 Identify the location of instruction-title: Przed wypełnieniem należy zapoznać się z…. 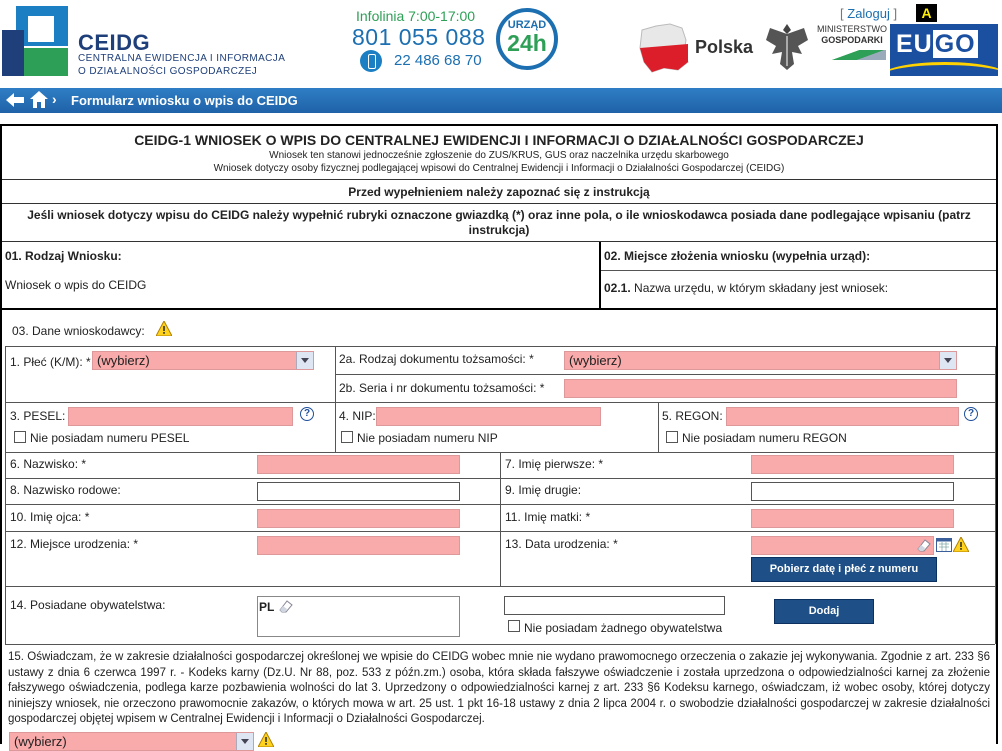
(499, 192).